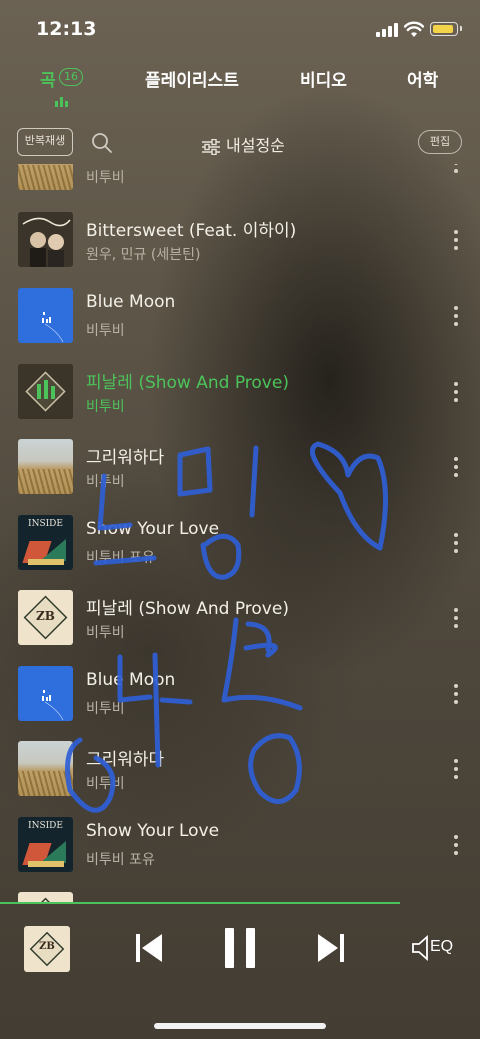 The height and width of the screenshot is (1039, 480). Describe the element at coordinates (414, 29) in the screenshot. I see `wifi-icon` at that location.